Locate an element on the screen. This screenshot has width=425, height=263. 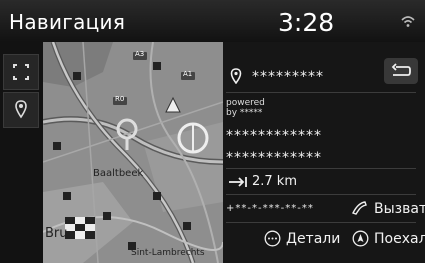
location-mode-icon is located at coordinates (21, 109).